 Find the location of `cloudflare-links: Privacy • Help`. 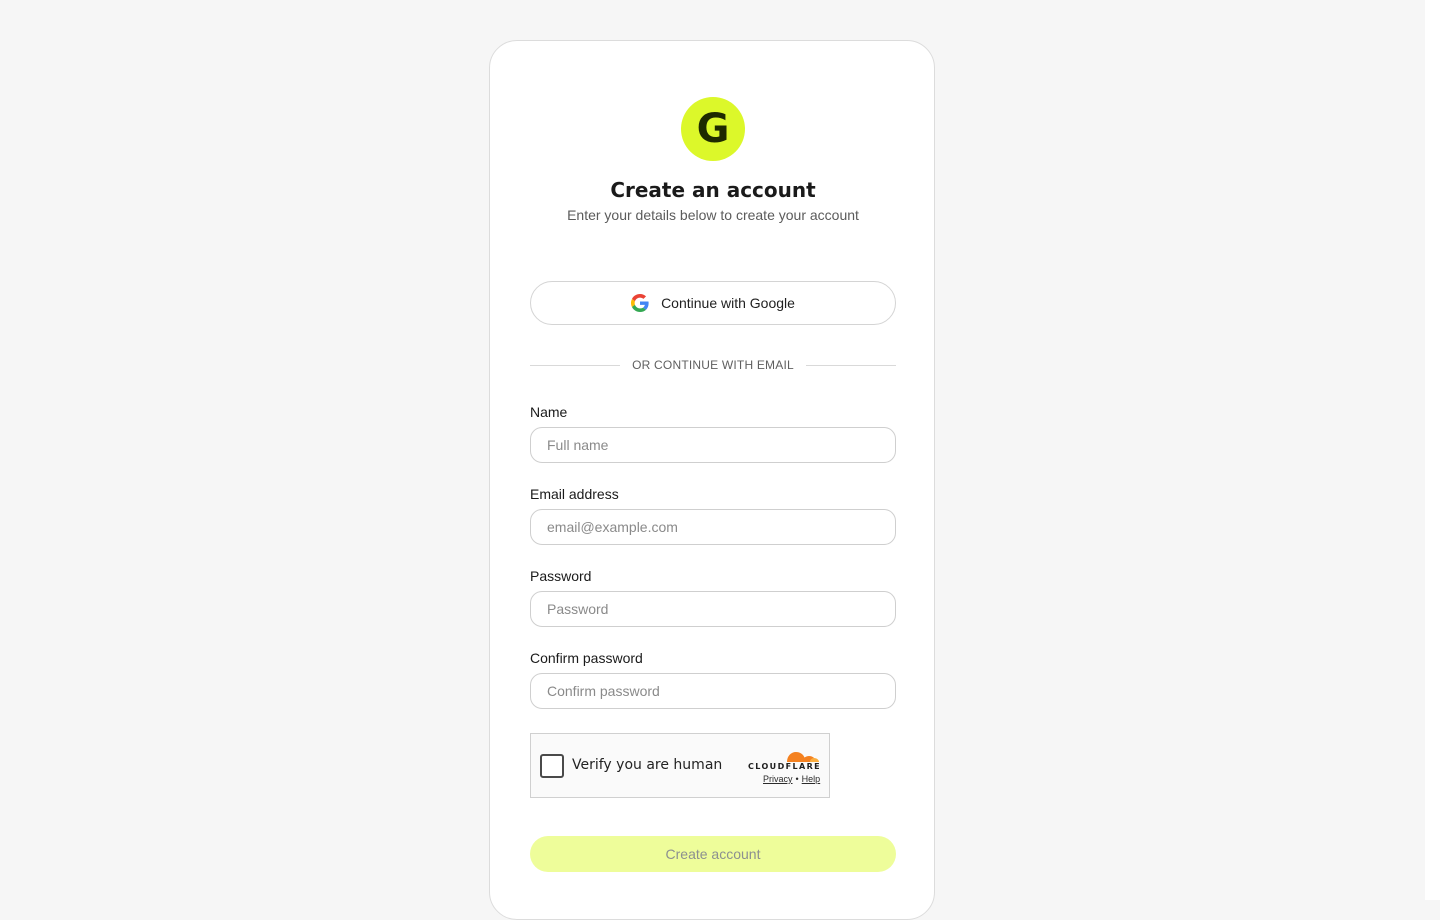

cloudflare-links: Privacy • Help is located at coordinates (791, 779).